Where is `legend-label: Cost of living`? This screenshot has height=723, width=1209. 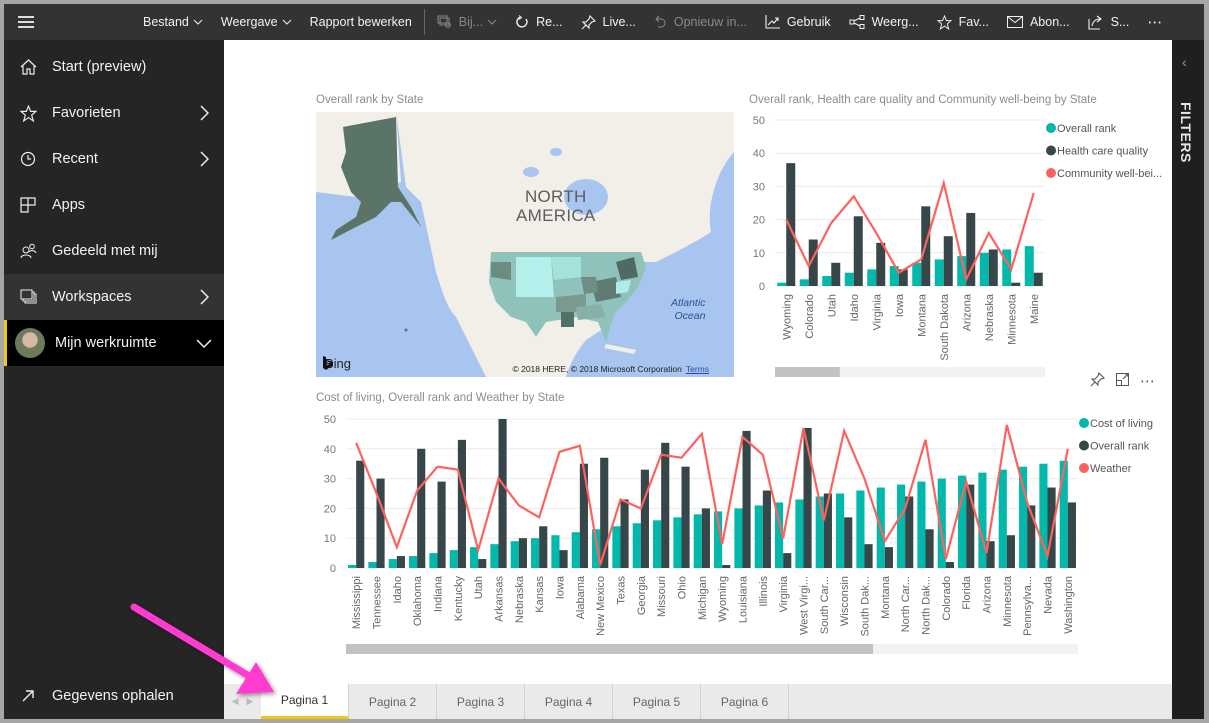
legend-label: Cost of living is located at coordinates (1121, 424).